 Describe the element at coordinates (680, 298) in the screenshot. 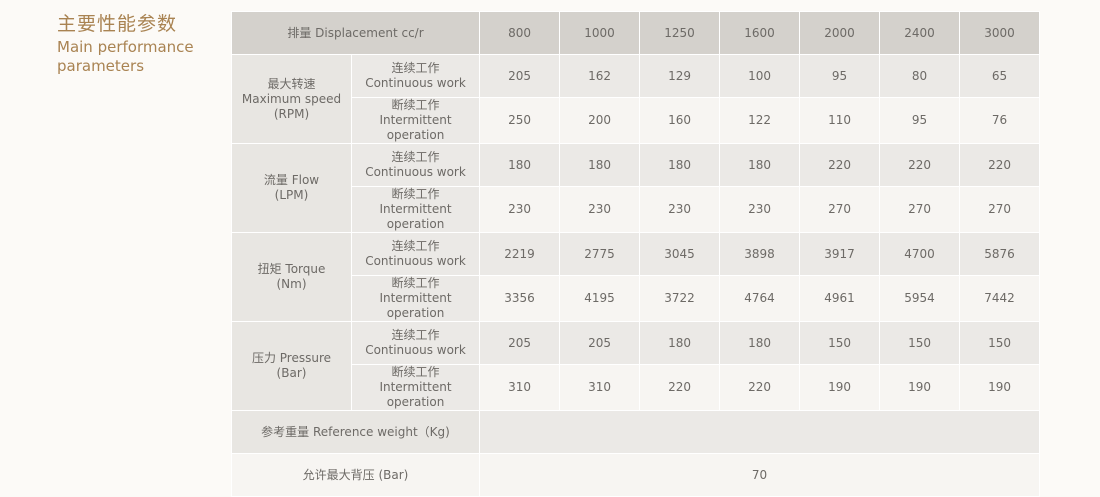

I see `value-cell: 3722` at that location.